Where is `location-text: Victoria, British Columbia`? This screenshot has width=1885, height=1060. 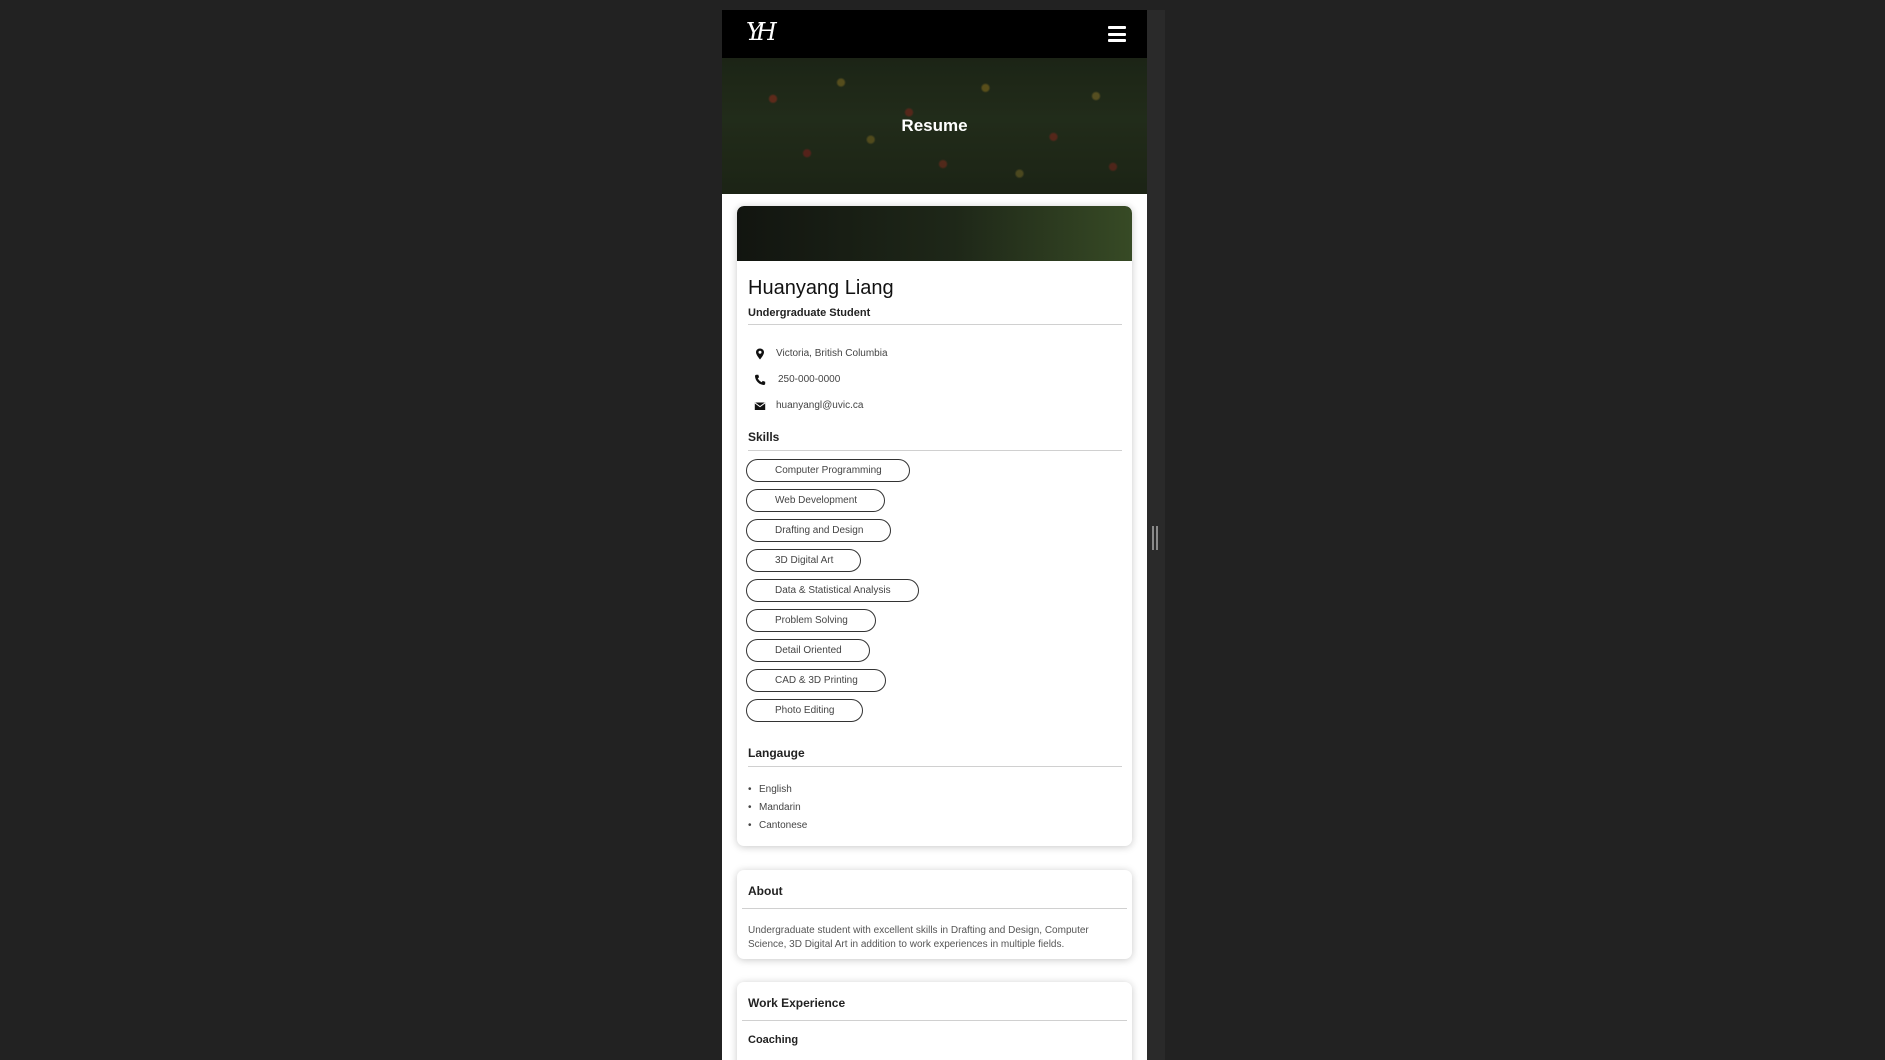 location-text: Victoria, British Columbia is located at coordinates (832, 353).